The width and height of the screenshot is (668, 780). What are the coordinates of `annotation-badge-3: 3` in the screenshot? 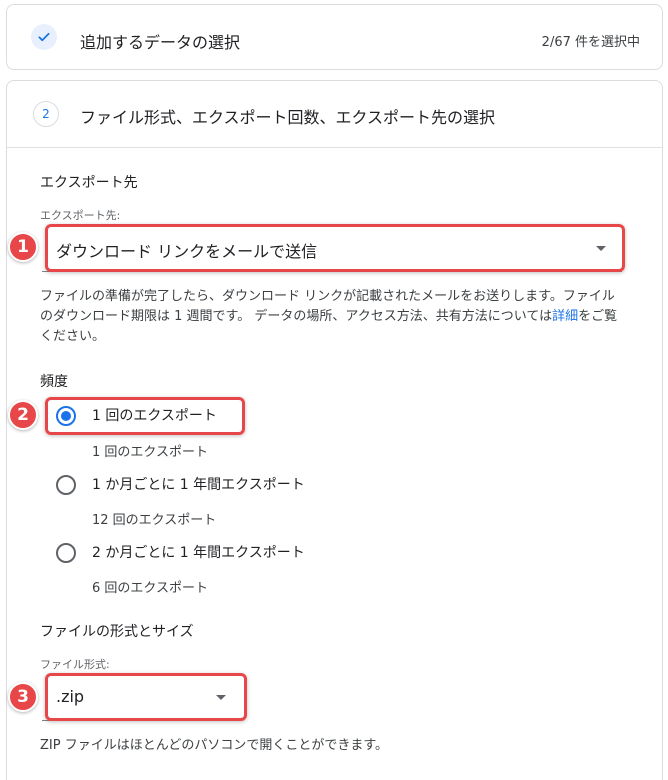 It's located at (23, 697).